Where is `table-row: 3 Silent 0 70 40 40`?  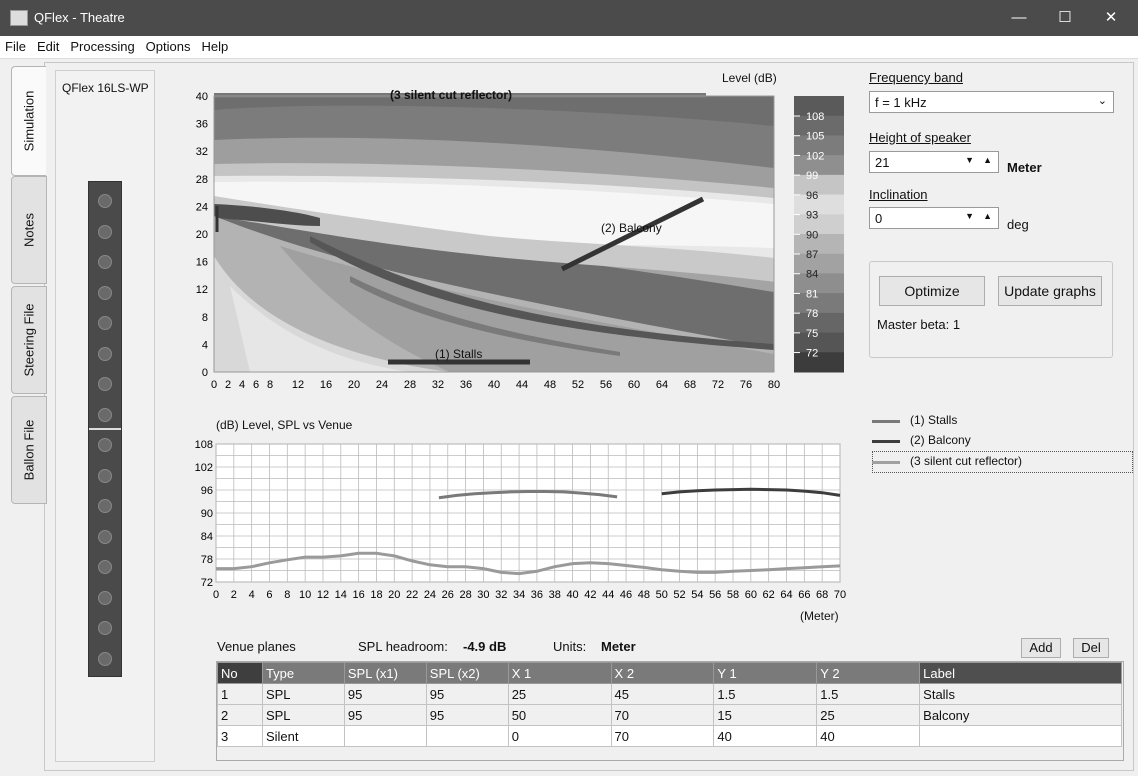 table-row: 3 Silent 0 70 40 40 is located at coordinates (669, 736).